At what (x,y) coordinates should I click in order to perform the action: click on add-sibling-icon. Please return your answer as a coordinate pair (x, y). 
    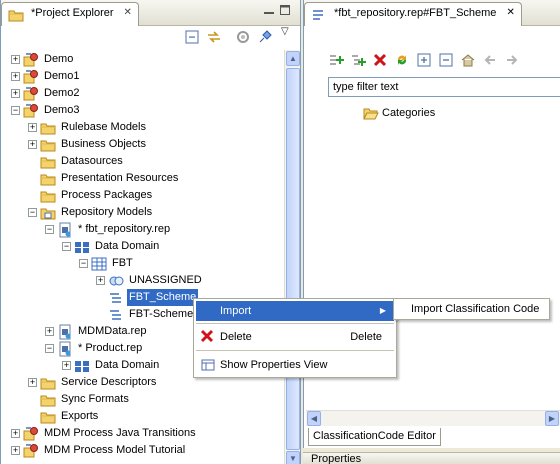
    Looking at the image, I should click on (336, 60).